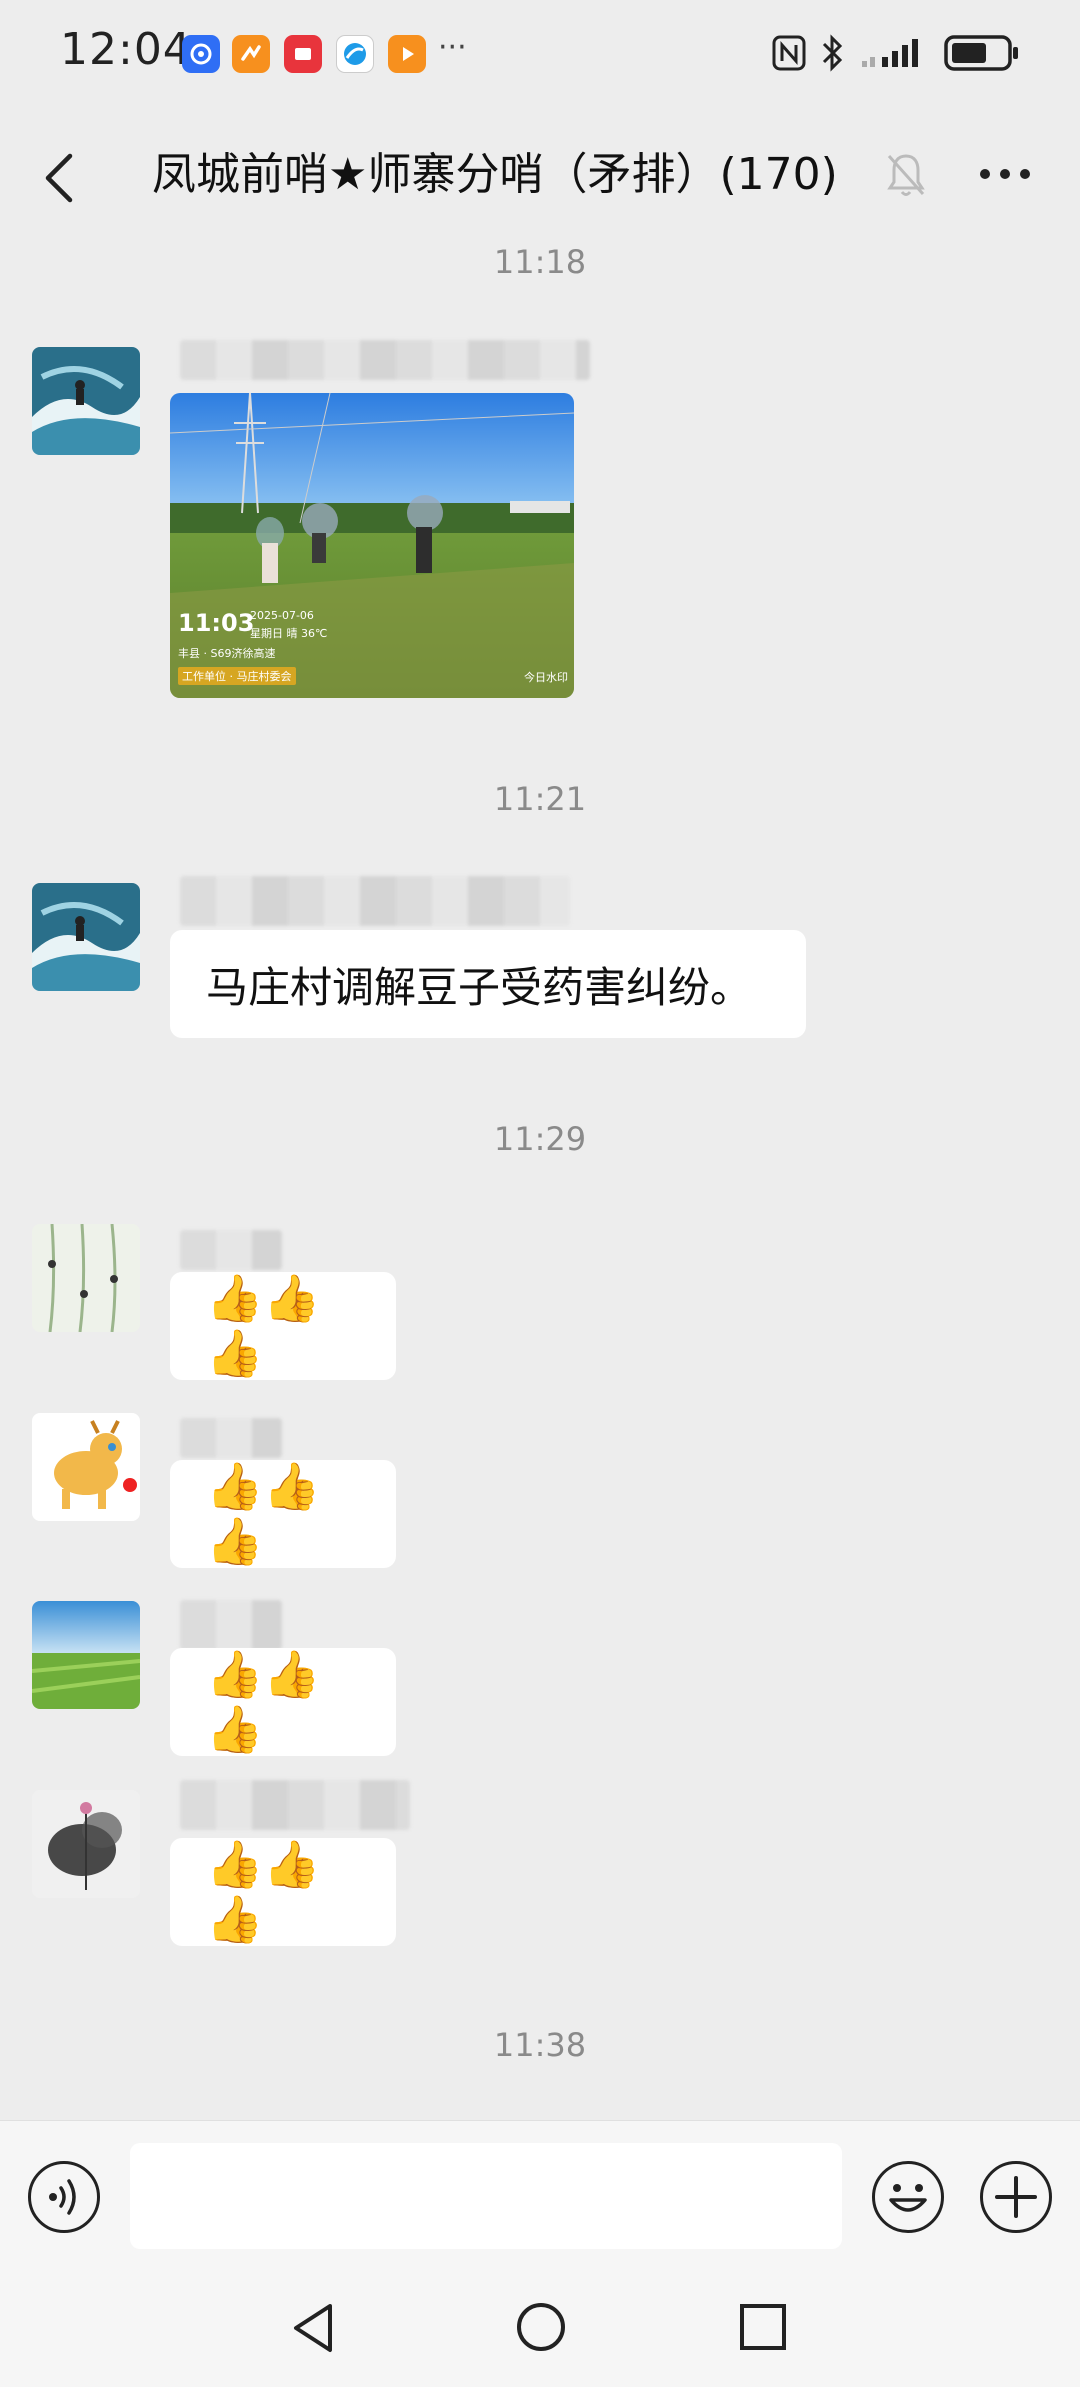 This screenshot has height=2387, width=1080. What do you see at coordinates (227, 653) in the screenshot?
I see `photo-watermark-location: 丰县 · S69济徐高速` at bounding box center [227, 653].